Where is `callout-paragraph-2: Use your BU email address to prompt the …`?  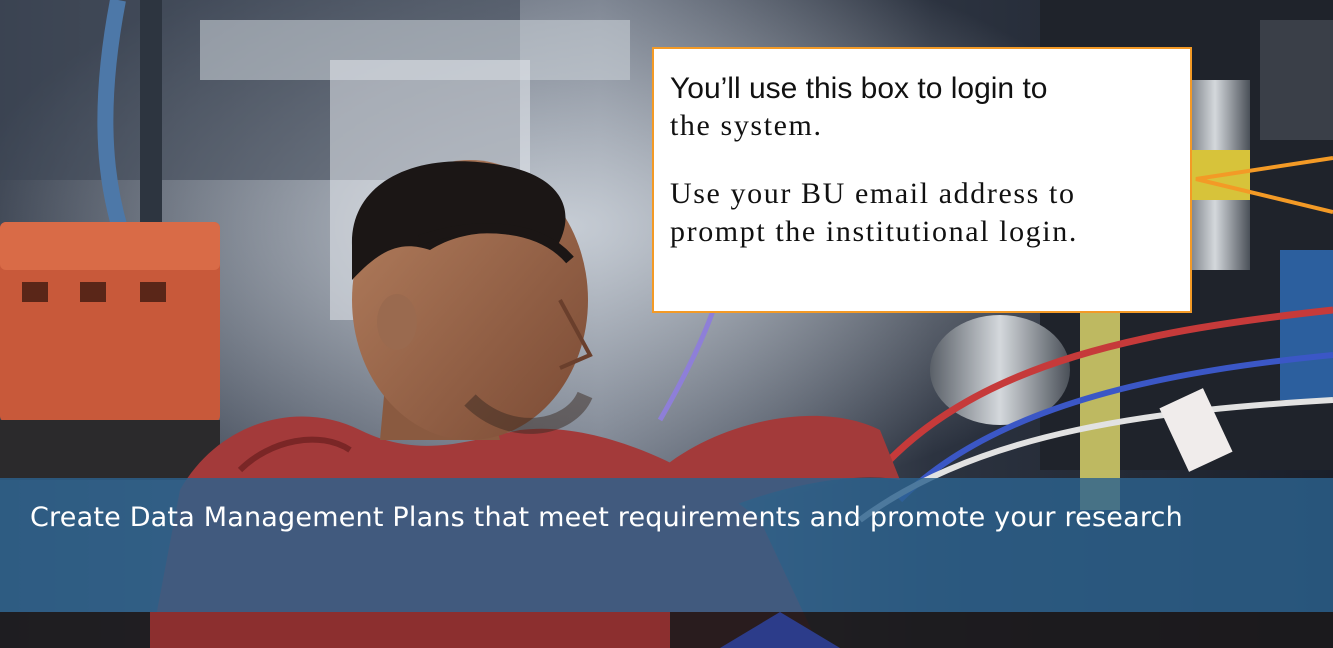
callout-paragraph-2: Use your BU email address to prompt the … is located at coordinates (874, 212).